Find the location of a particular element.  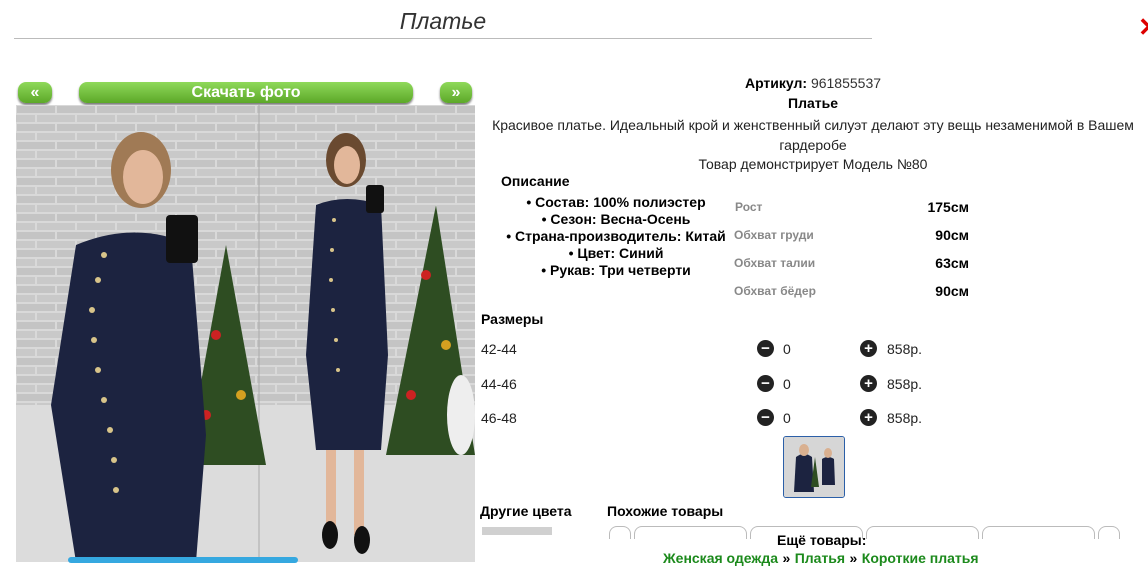

size-label: 42-44 is located at coordinates (499, 349).